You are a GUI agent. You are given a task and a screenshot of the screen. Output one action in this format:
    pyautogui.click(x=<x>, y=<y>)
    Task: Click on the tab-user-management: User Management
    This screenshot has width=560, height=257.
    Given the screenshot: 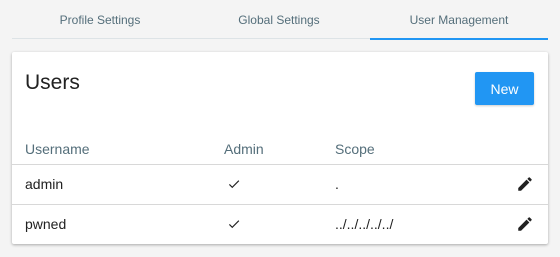 What is the action you would take?
    pyautogui.click(x=459, y=19)
    